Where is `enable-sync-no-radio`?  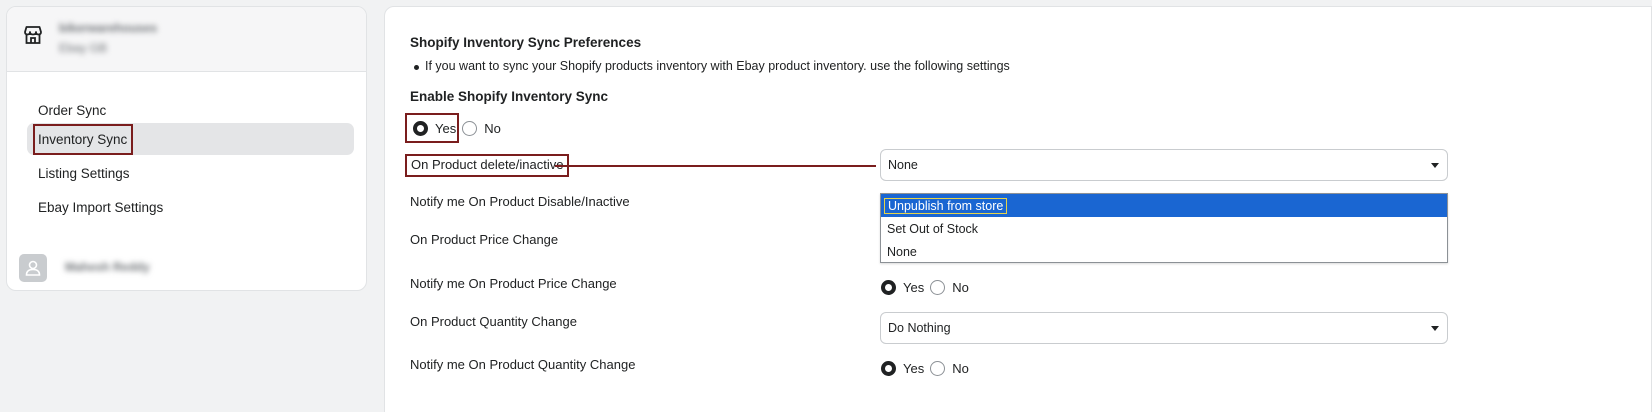
enable-sync-no-radio is located at coordinates (470, 128).